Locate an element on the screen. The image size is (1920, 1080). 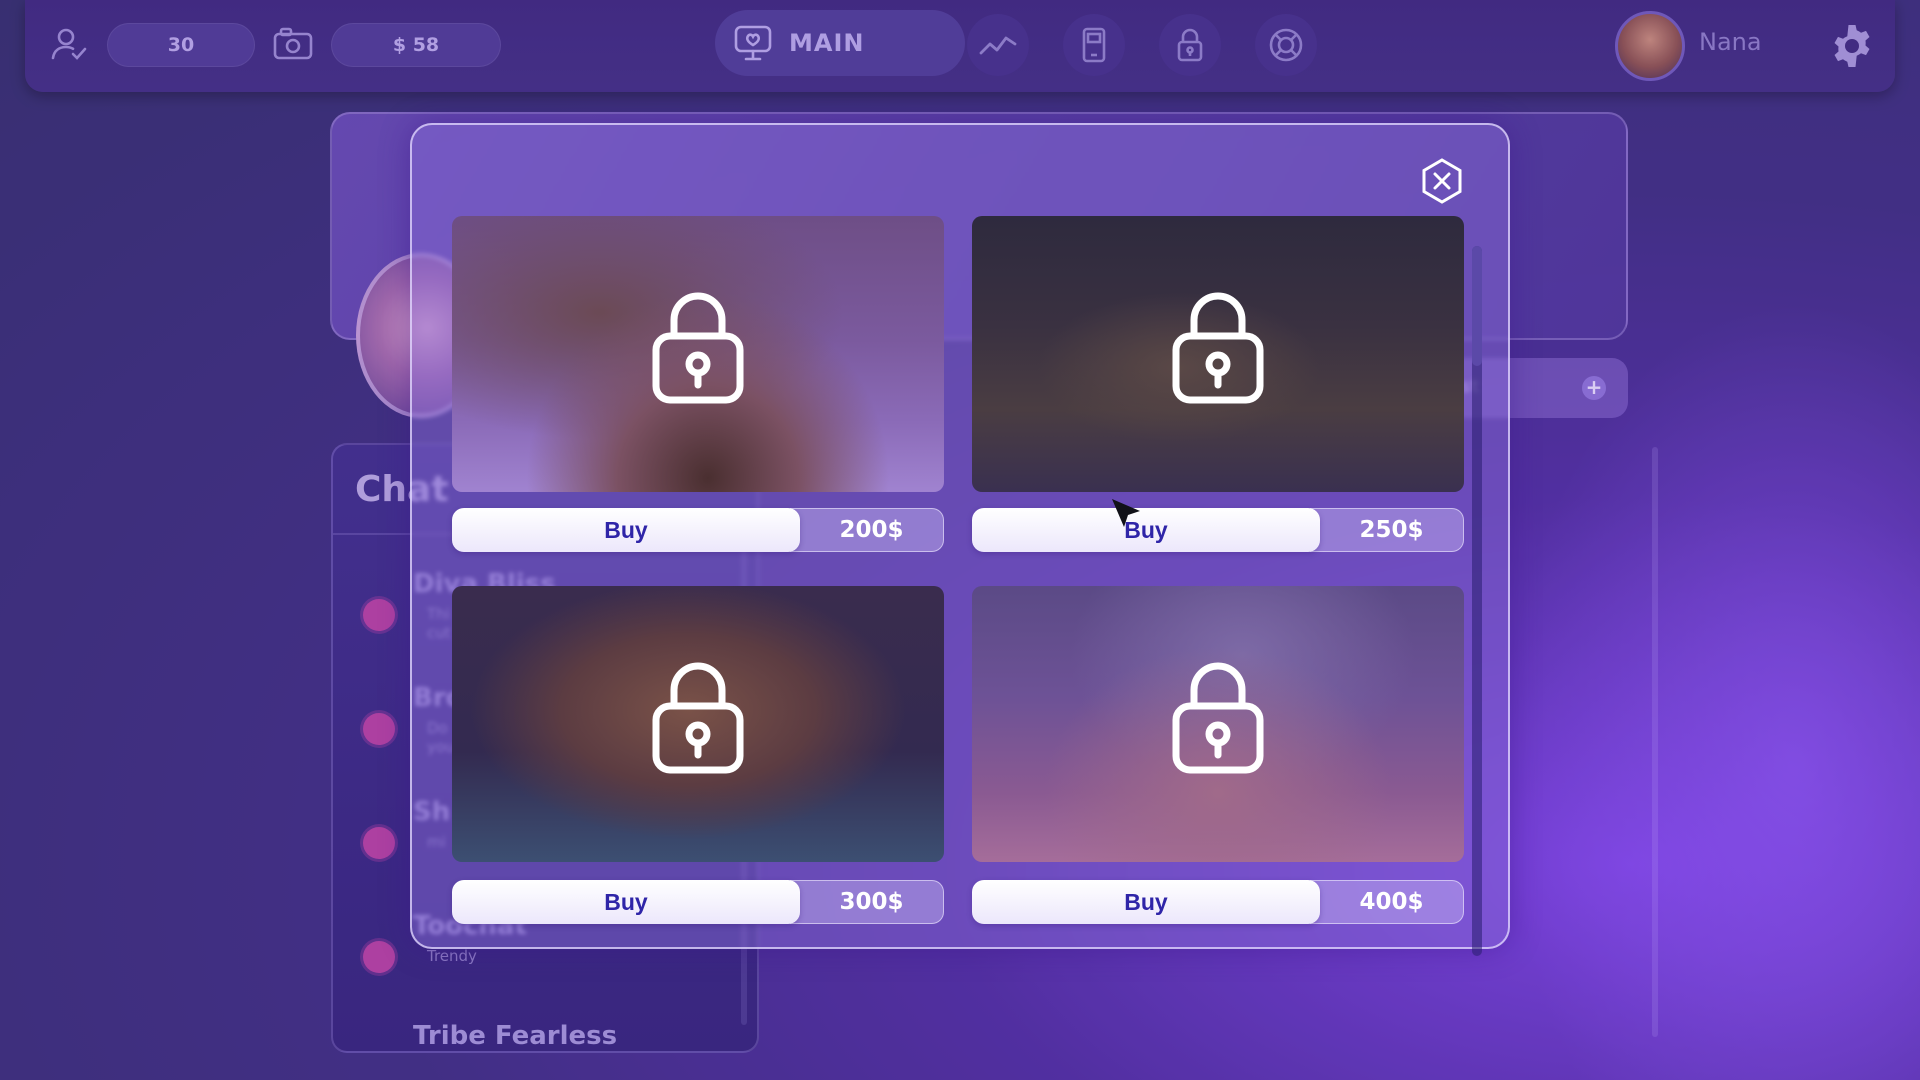
purchase-row: 300$ Buy is located at coordinates (698, 902).